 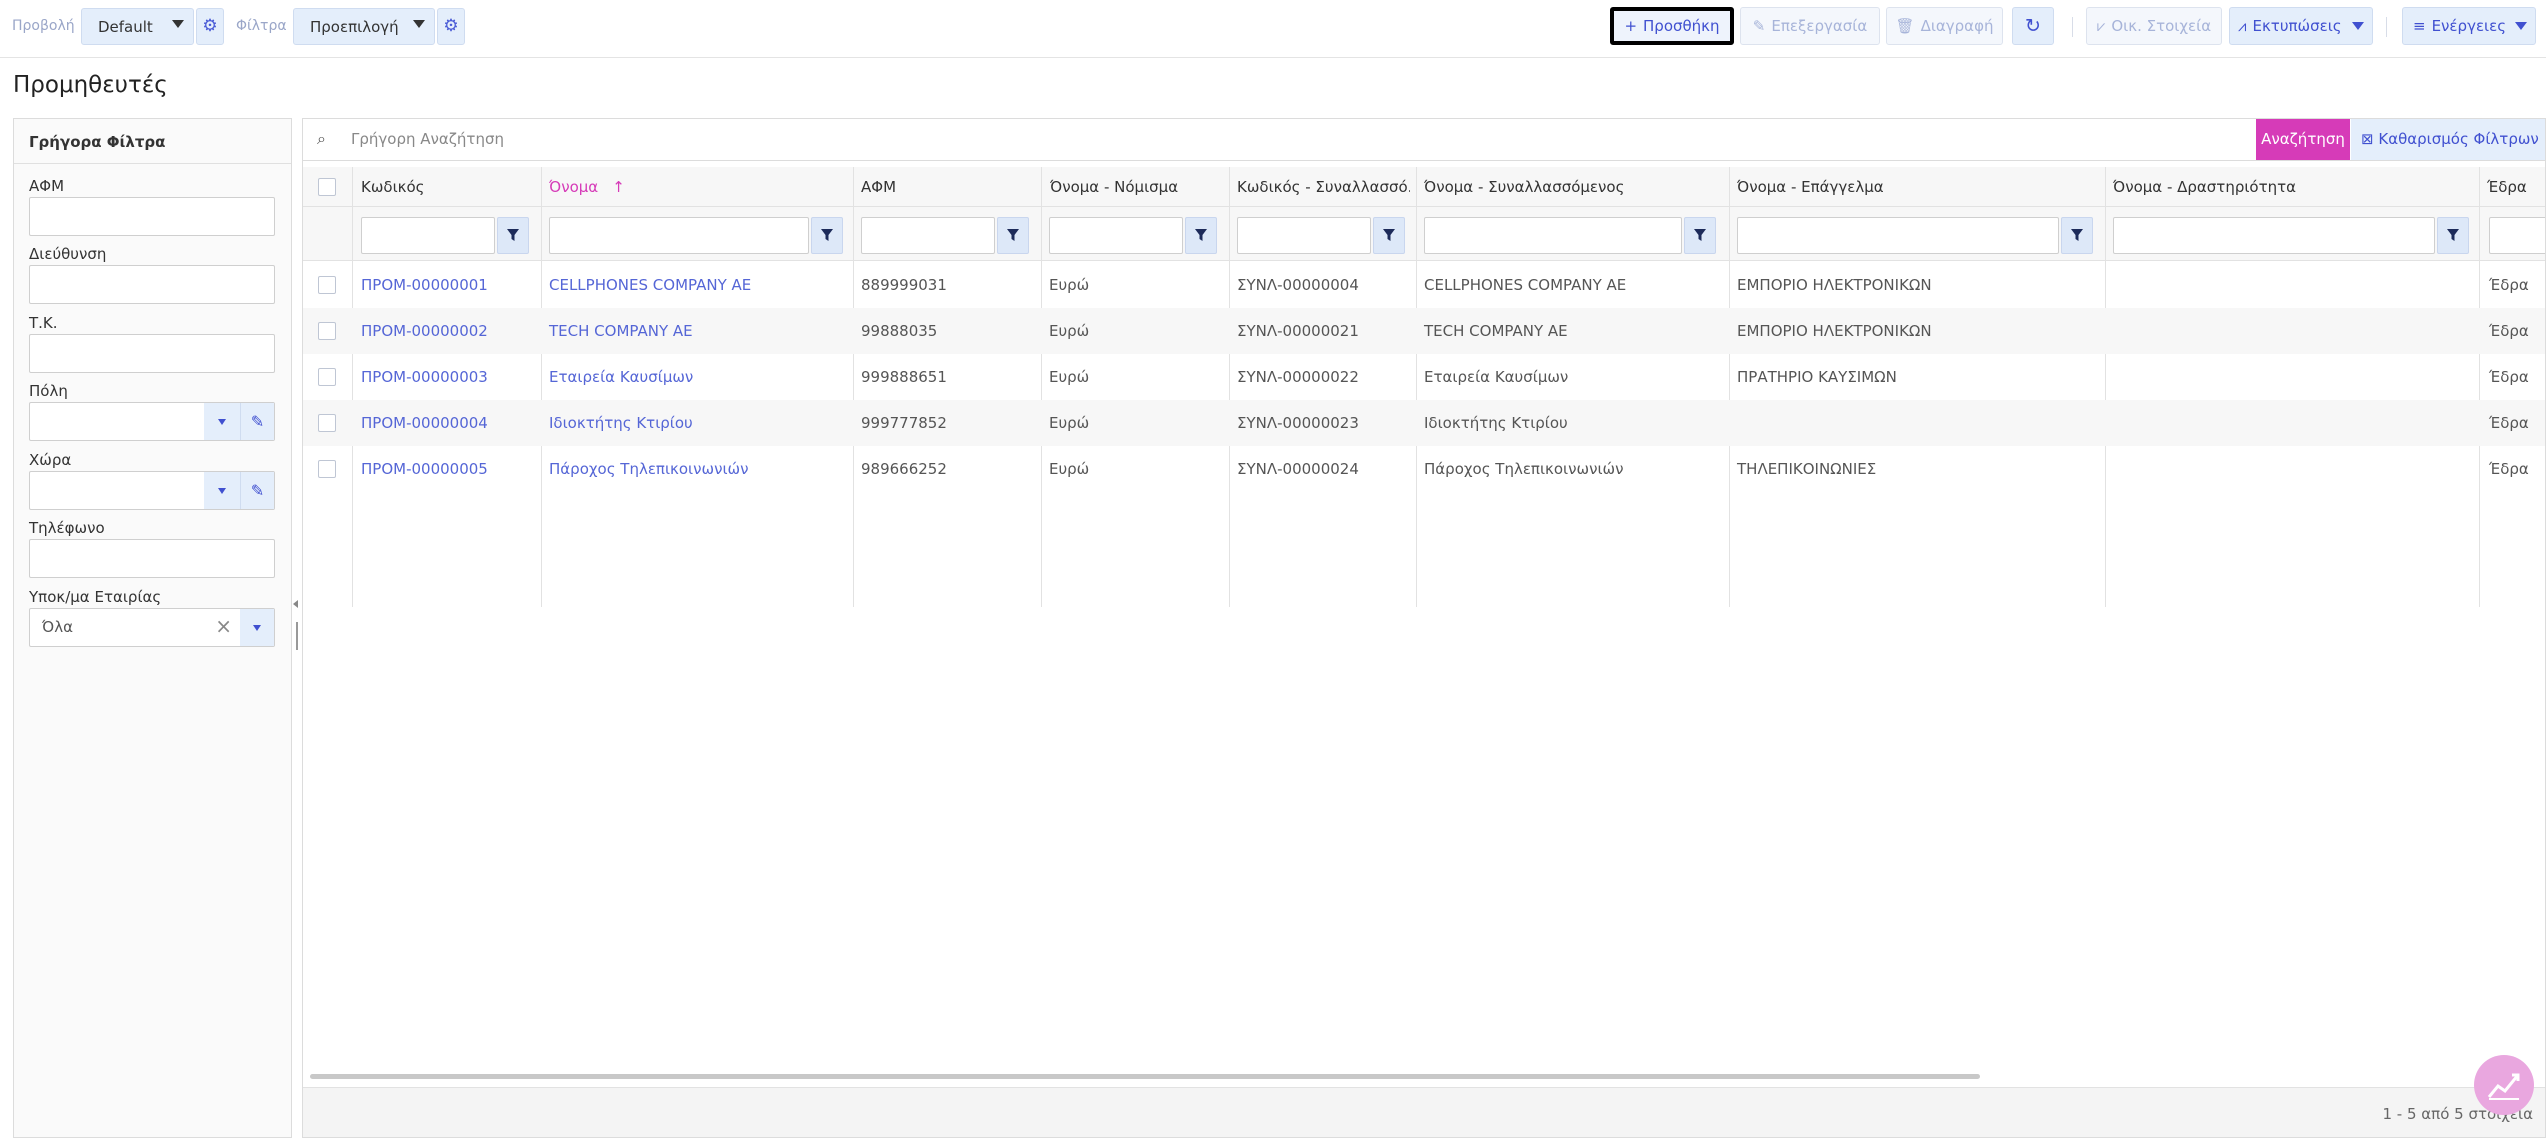 I want to click on quick-search-input: Γρήγορη Αναζήτηση, so click(x=427, y=139).